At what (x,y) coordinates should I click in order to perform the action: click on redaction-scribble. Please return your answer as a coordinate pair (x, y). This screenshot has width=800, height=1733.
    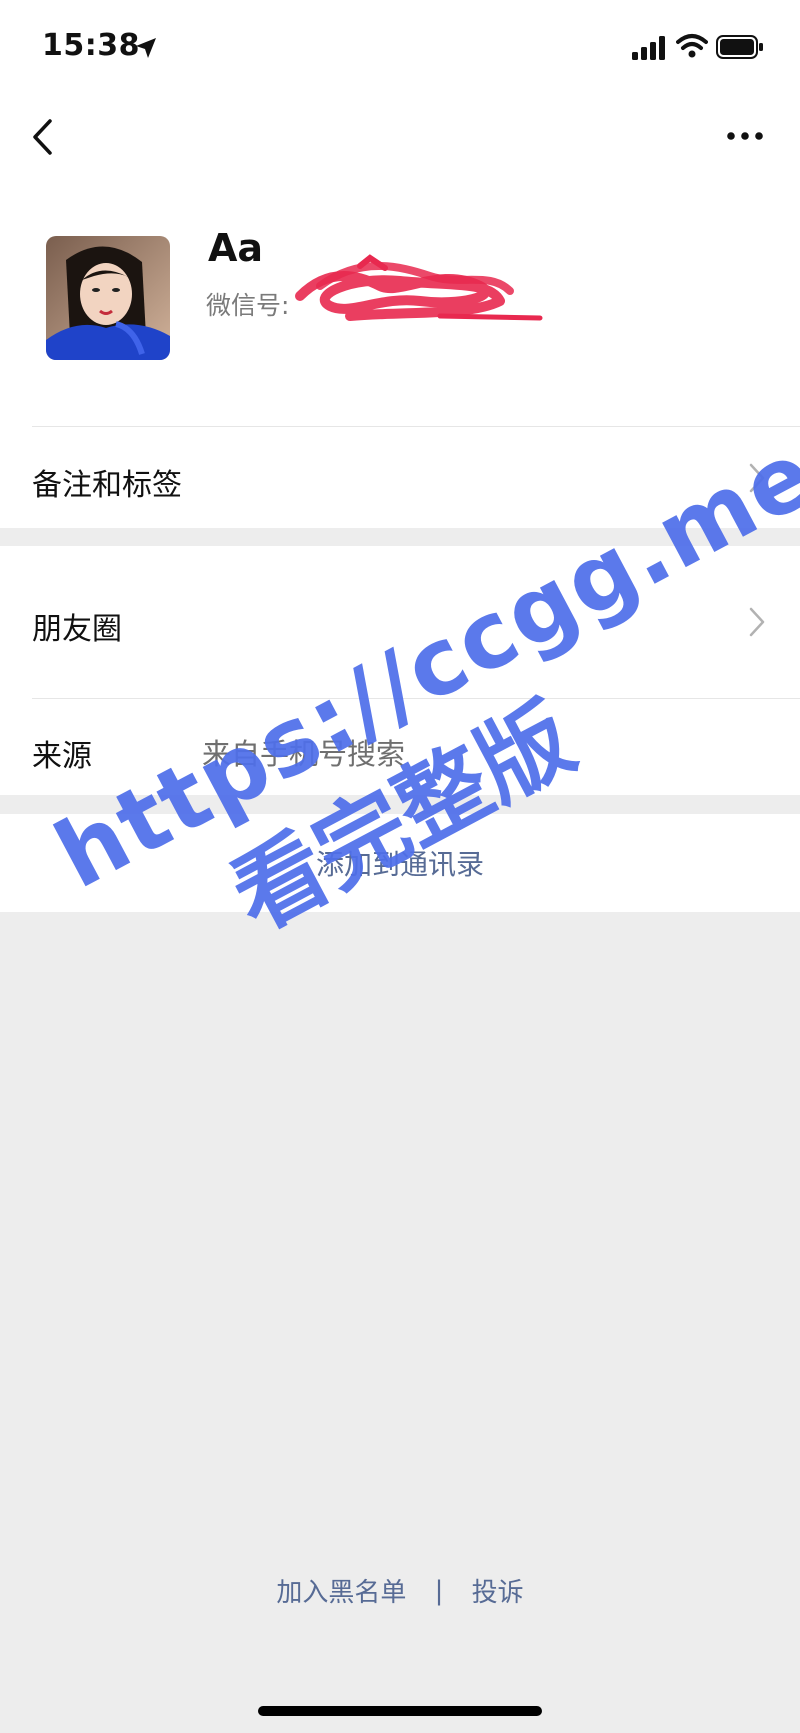
    Looking at the image, I should click on (419, 287).